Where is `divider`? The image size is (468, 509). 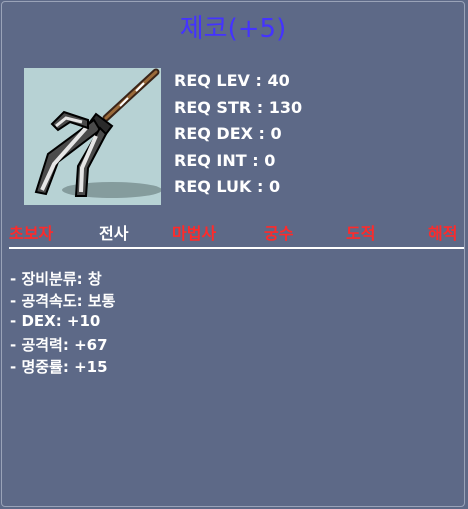
divider is located at coordinates (236, 248).